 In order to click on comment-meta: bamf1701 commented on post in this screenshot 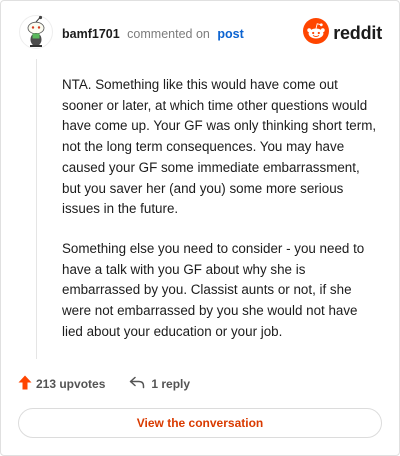, I will do `click(153, 34)`.